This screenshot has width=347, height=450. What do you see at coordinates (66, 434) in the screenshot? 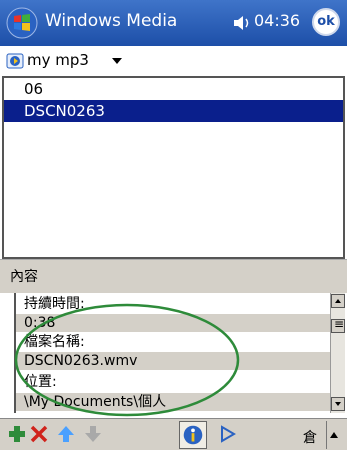
I see `move-up-icon` at bounding box center [66, 434].